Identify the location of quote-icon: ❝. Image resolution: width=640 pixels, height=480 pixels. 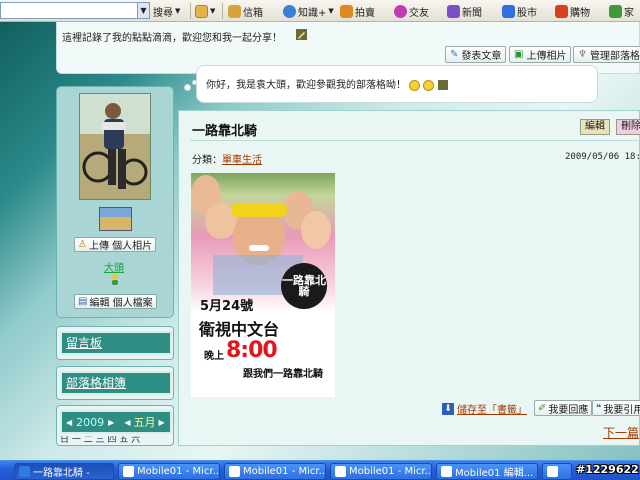
(599, 408).